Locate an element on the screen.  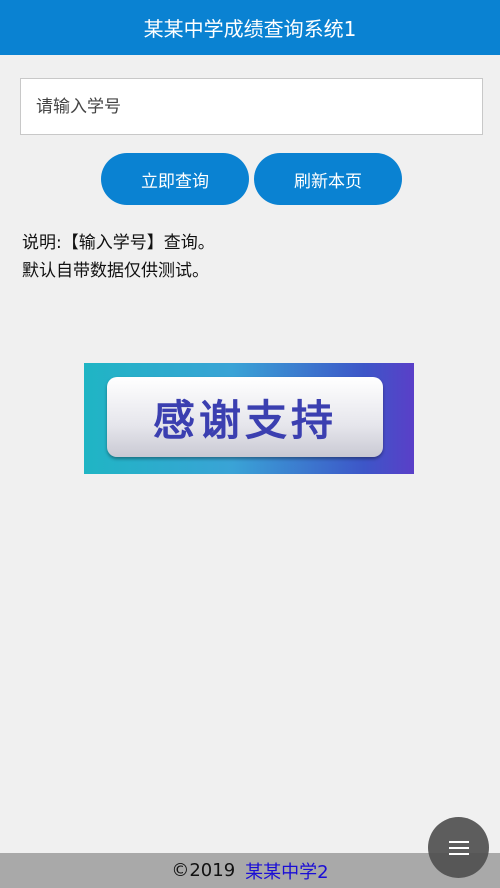
copyright-text: ©2019 is located at coordinates (203, 870).